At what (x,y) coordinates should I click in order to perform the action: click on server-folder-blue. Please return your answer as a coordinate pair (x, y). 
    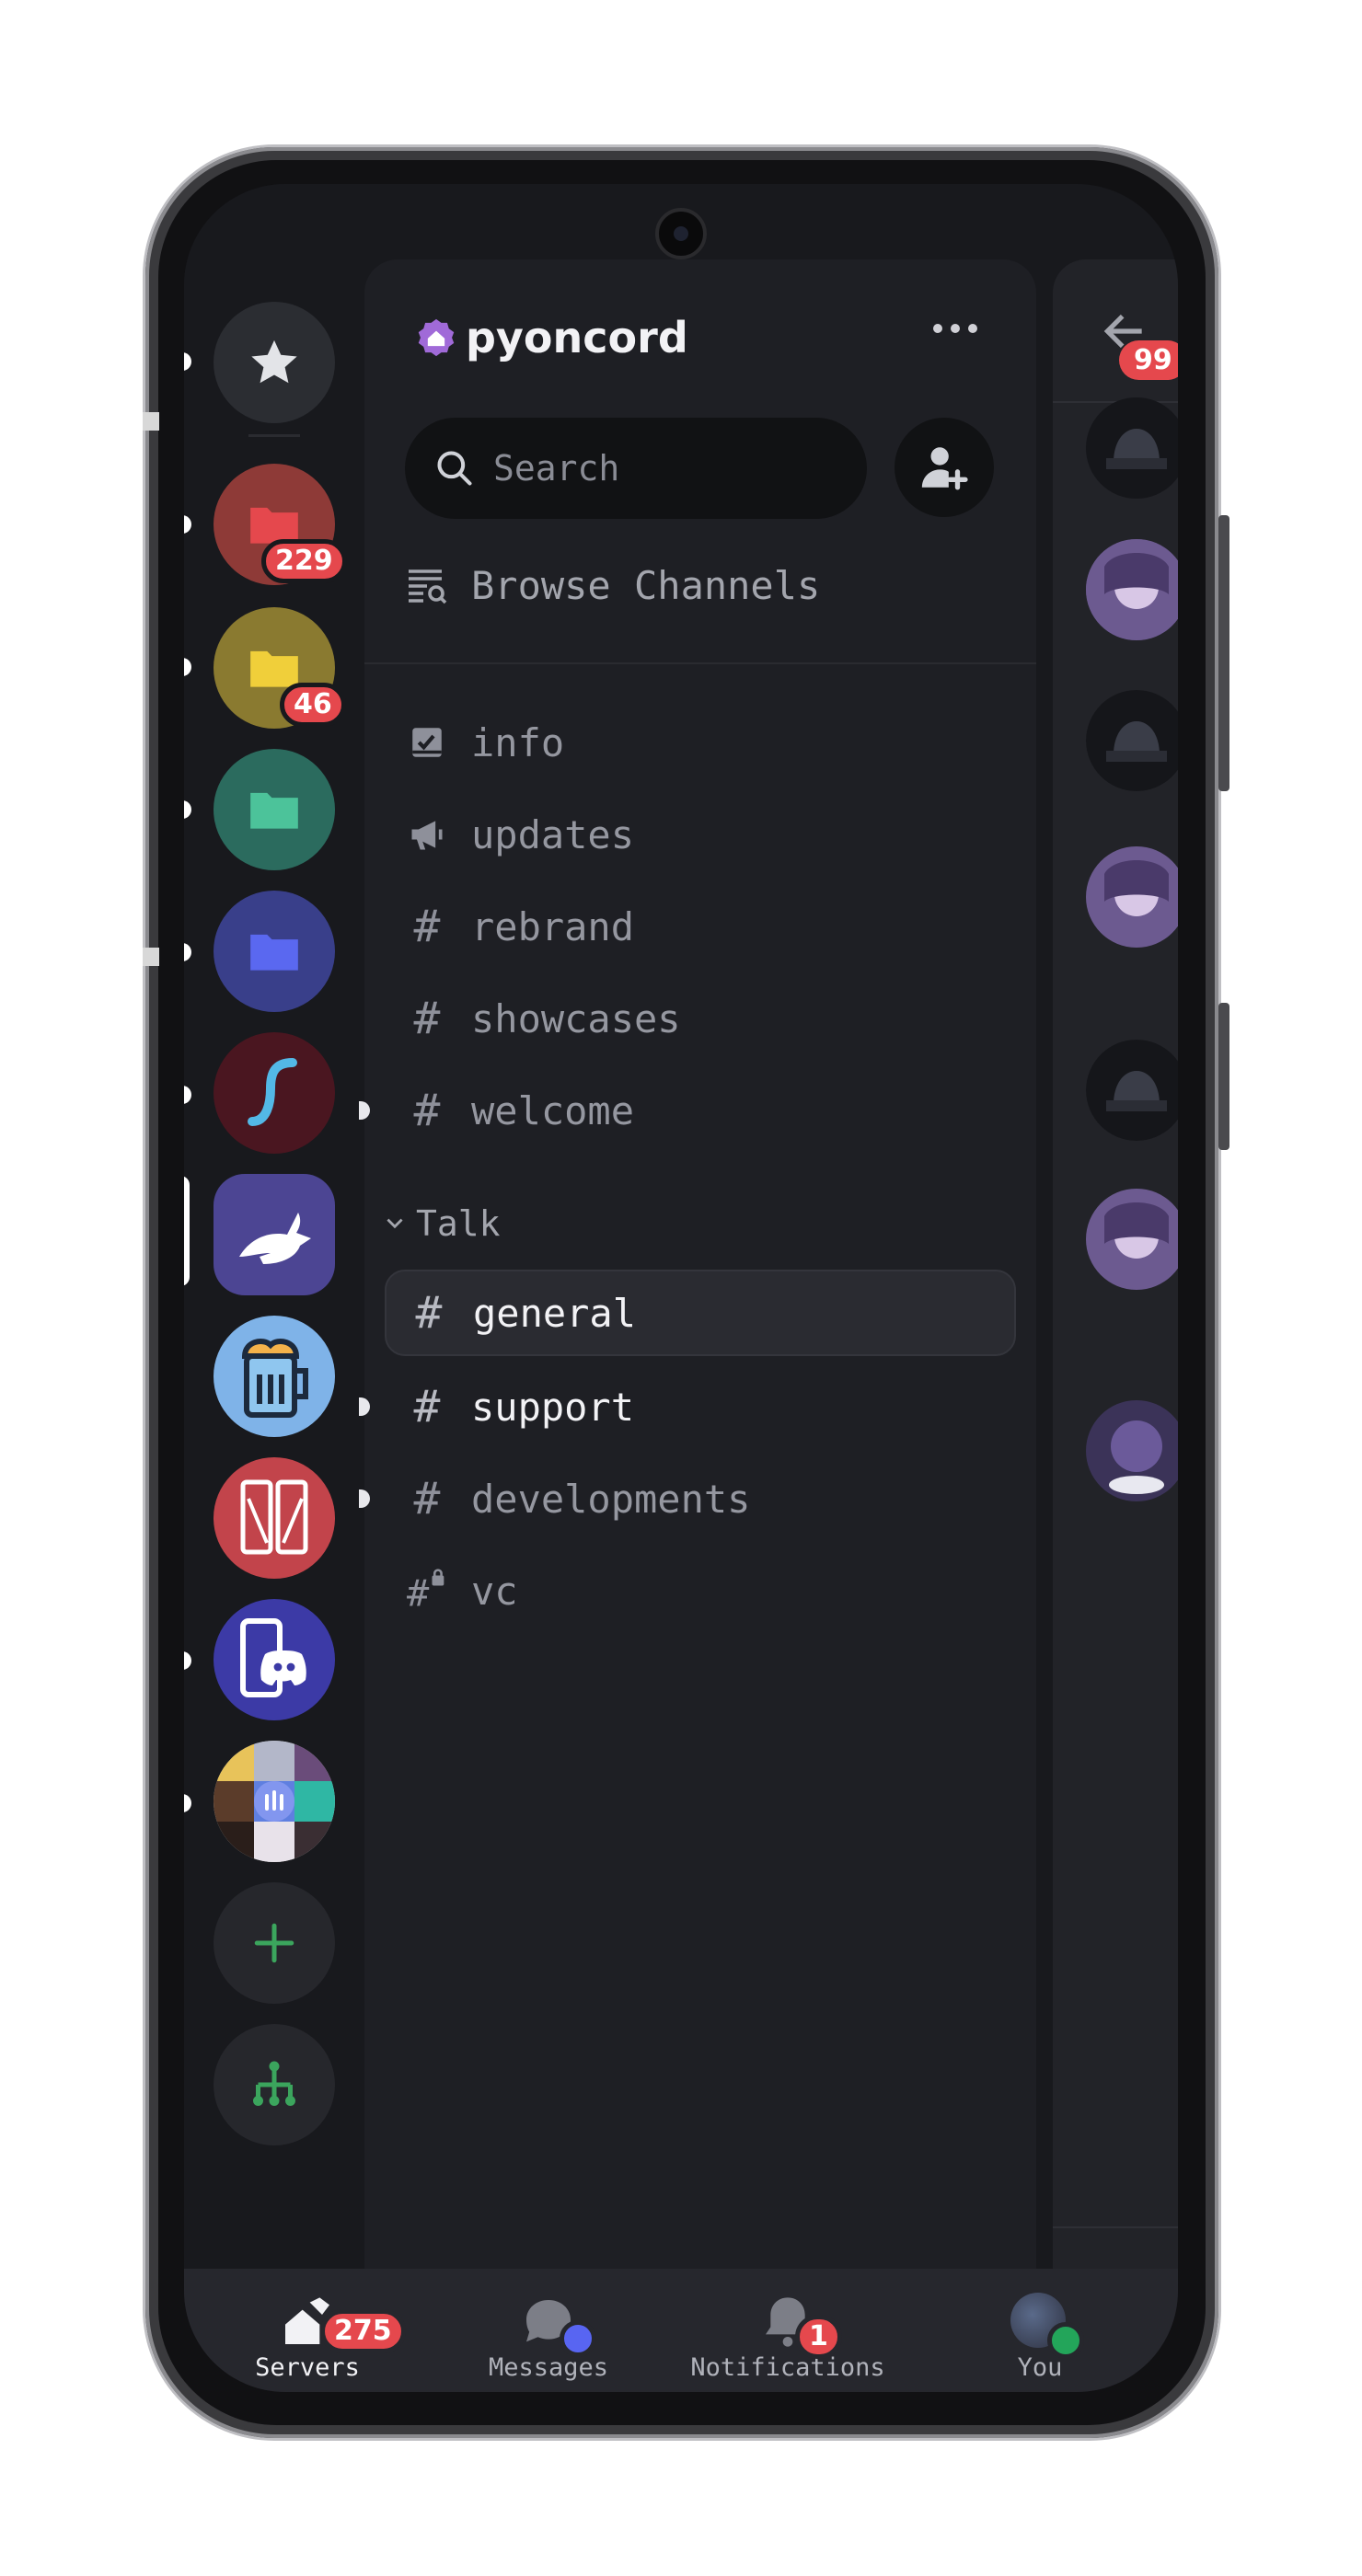
    Looking at the image, I should click on (274, 951).